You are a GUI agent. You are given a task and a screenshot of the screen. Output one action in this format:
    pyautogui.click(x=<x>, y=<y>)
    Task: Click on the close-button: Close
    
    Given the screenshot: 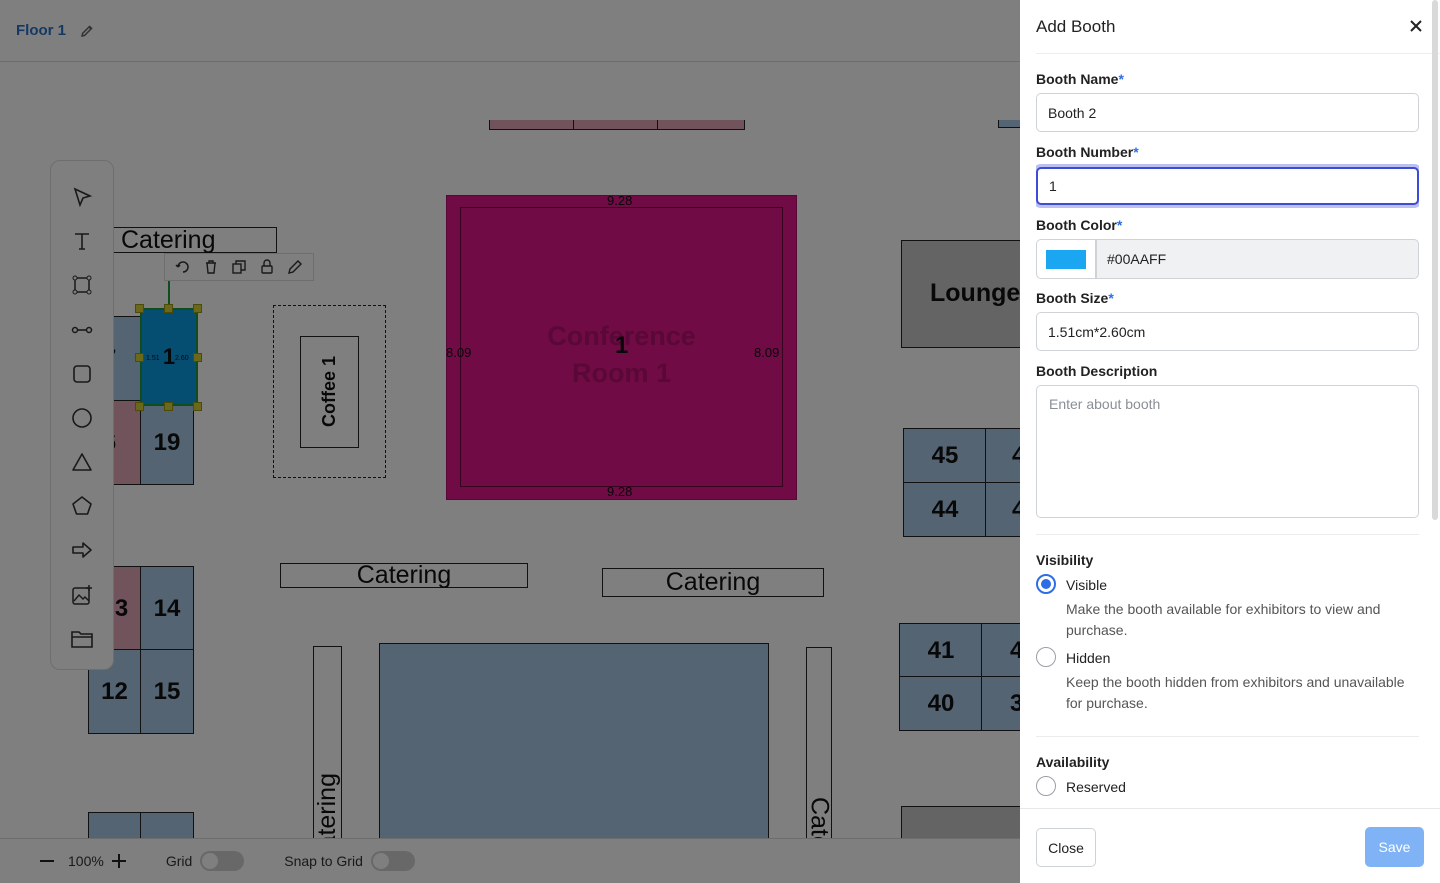 What is the action you would take?
    pyautogui.click(x=1066, y=847)
    